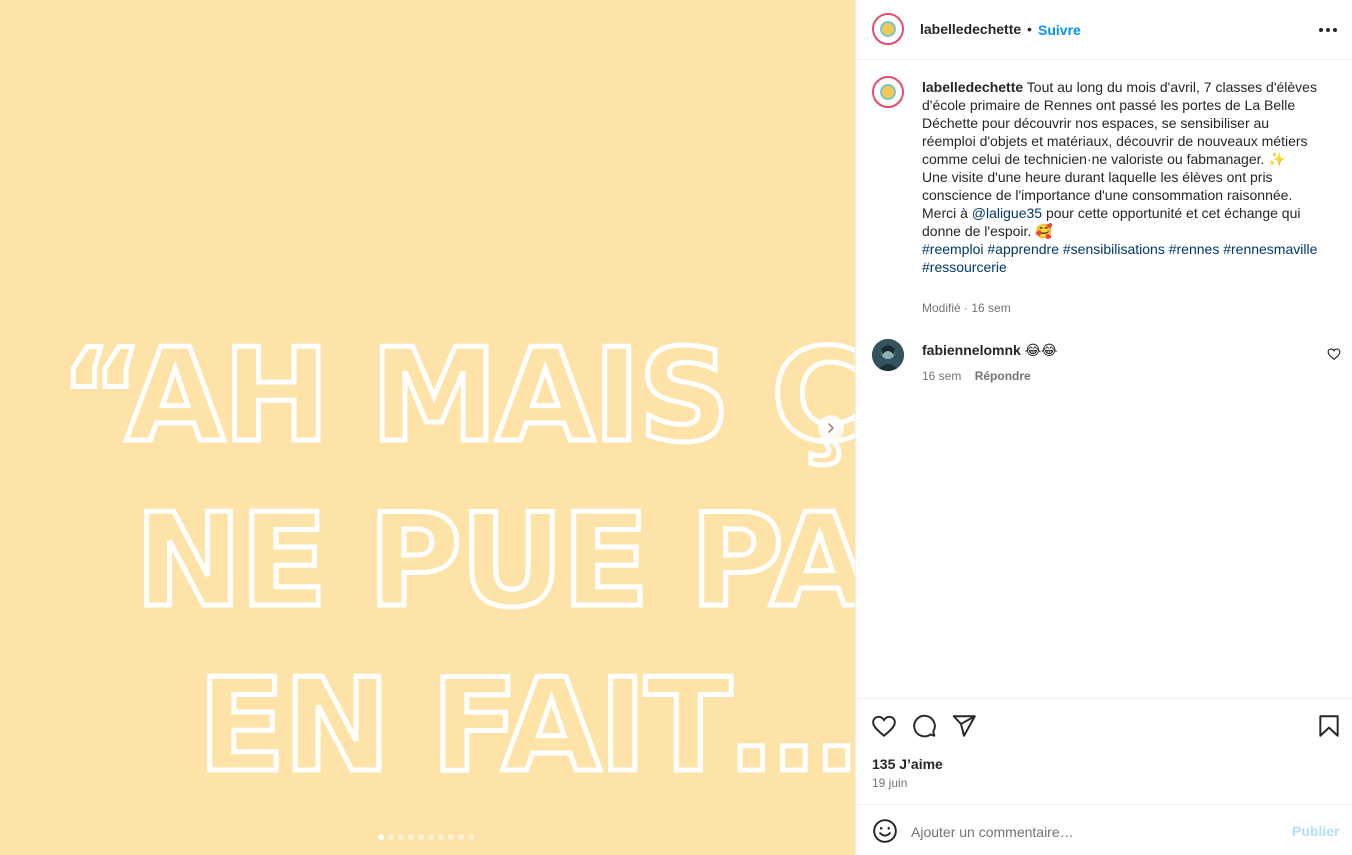 The height and width of the screenshot is (855, 1352). I want to click on chevron-right-icon, so click(831, 428).